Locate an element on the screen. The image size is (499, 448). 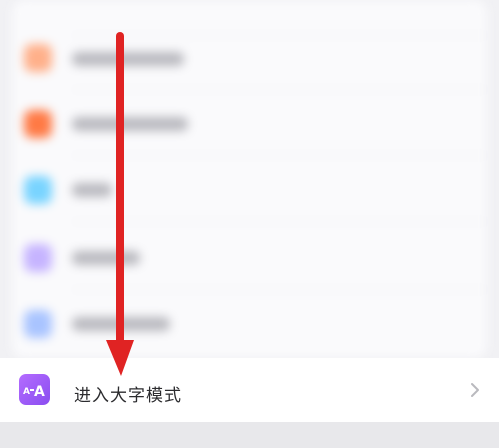
bottom-blurred-area is located at coordinates (249, 435).